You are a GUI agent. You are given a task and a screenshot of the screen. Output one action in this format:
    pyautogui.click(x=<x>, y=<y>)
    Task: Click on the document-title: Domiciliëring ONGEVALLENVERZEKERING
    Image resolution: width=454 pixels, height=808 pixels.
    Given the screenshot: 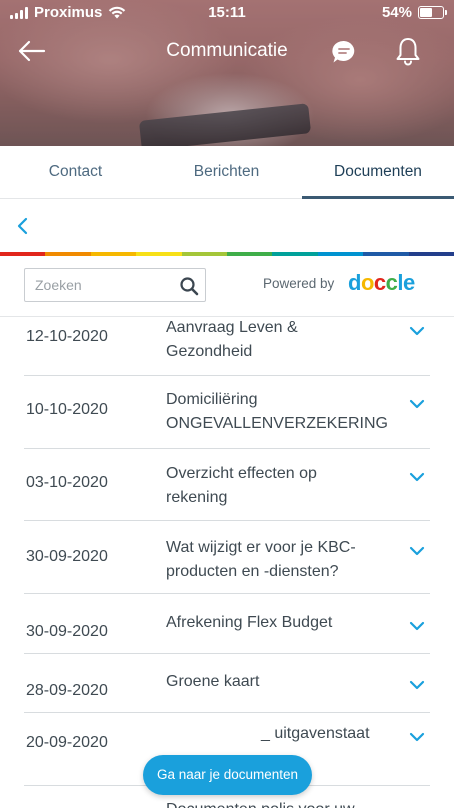 What is the action you would take?
    pyautogui.click(x=281, y=412)
    